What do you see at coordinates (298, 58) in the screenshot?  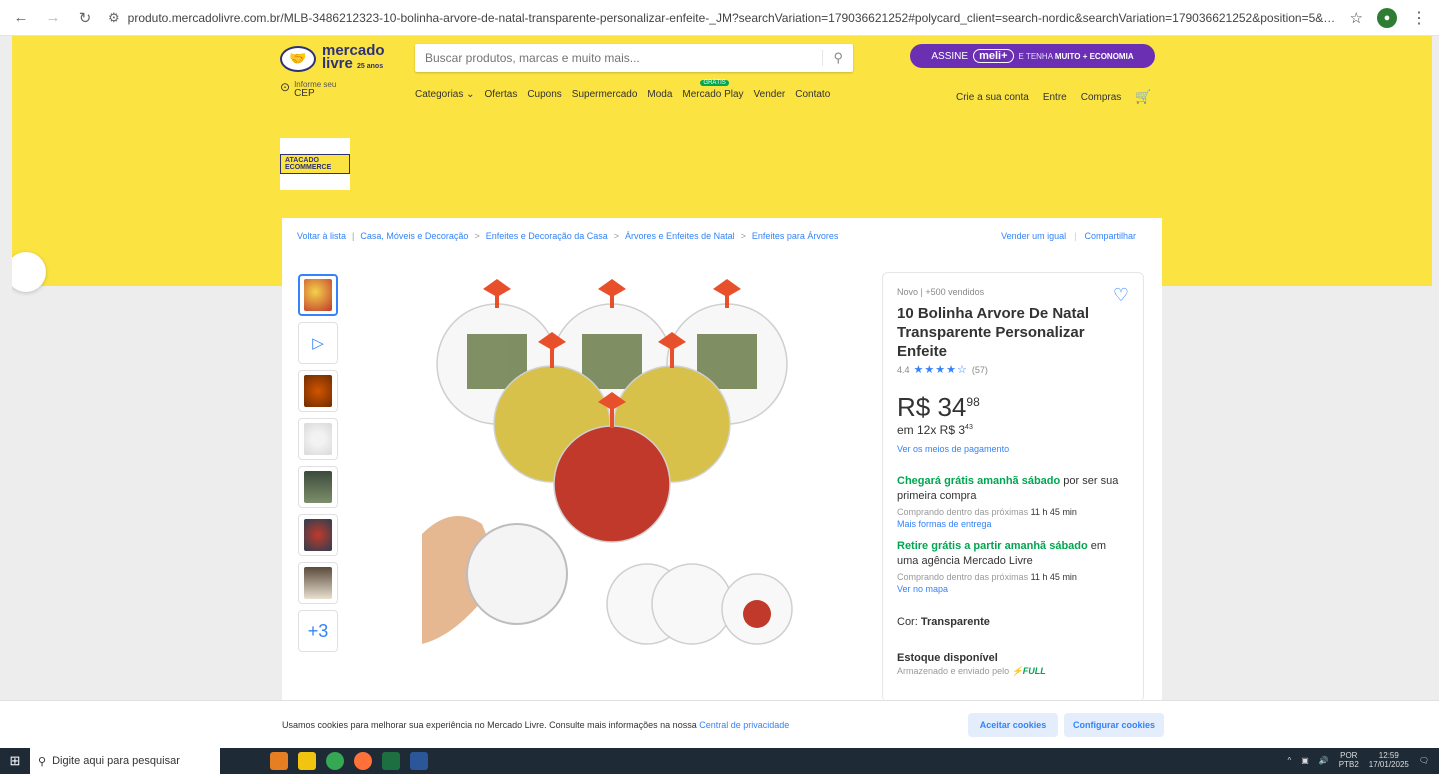 I see `handshake-icon: 🤝` at bounding box center [298, 58].